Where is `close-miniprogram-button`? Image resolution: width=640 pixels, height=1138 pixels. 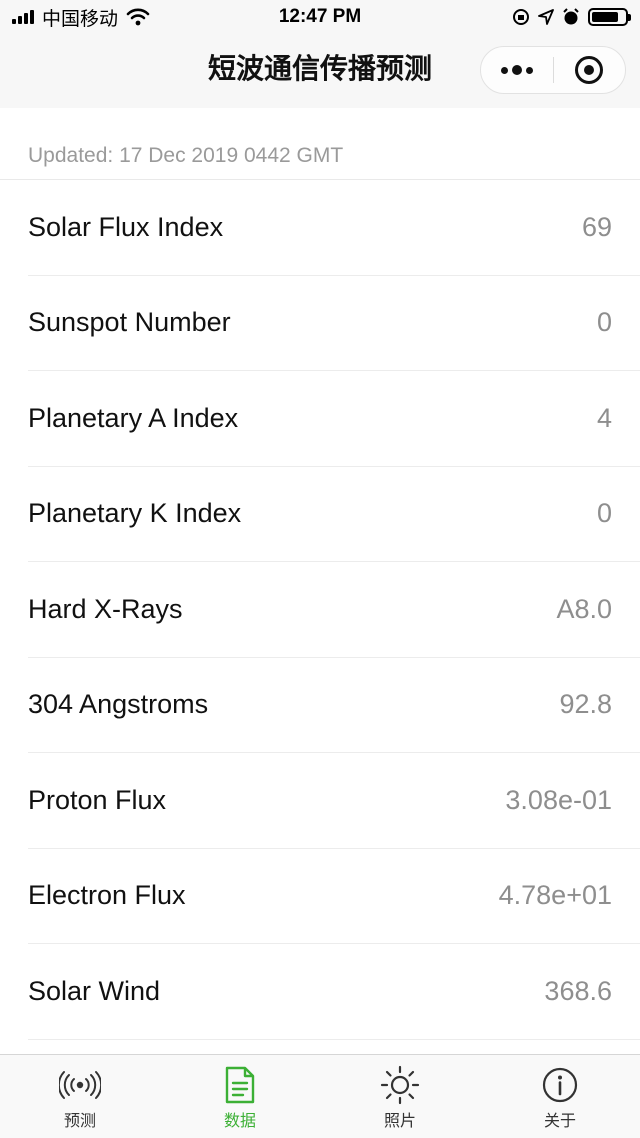 close-miniprogram-button is located at coordinates (590, 70).